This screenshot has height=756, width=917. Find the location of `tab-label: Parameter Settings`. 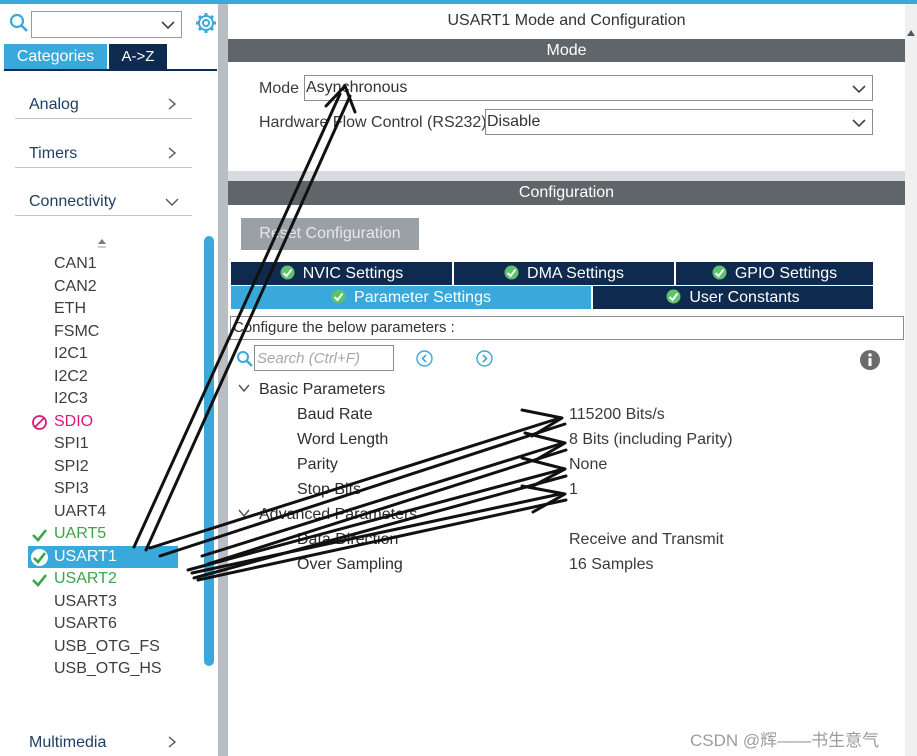

tab-label: Parameter Settings is located at coordinates (422, 297).